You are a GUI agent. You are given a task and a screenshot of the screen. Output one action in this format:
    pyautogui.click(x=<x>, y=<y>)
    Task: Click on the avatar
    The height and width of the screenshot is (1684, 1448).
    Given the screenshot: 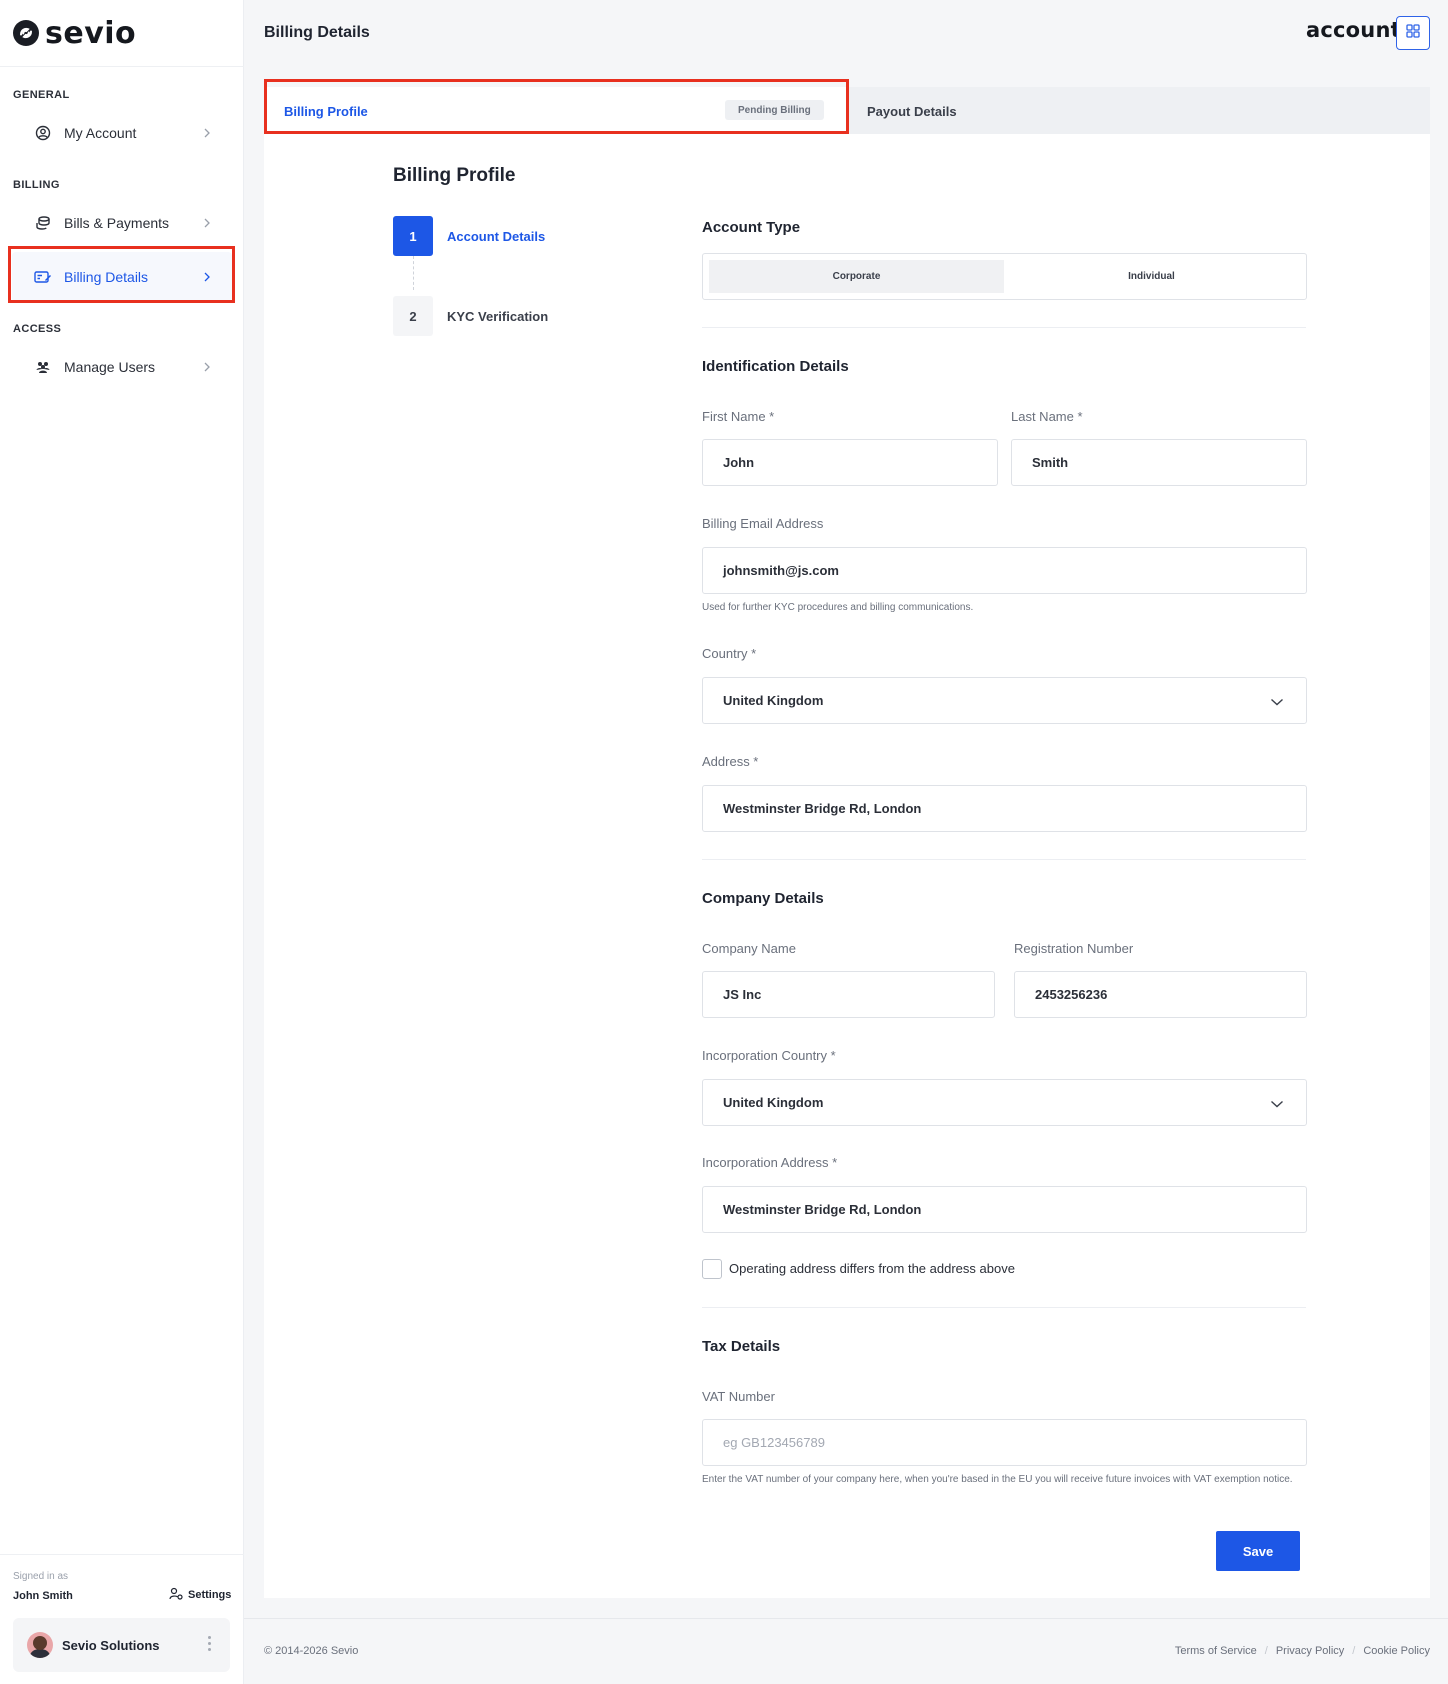 What is the action you would take?
    pyautogui.click(x=40, y=1645)
    